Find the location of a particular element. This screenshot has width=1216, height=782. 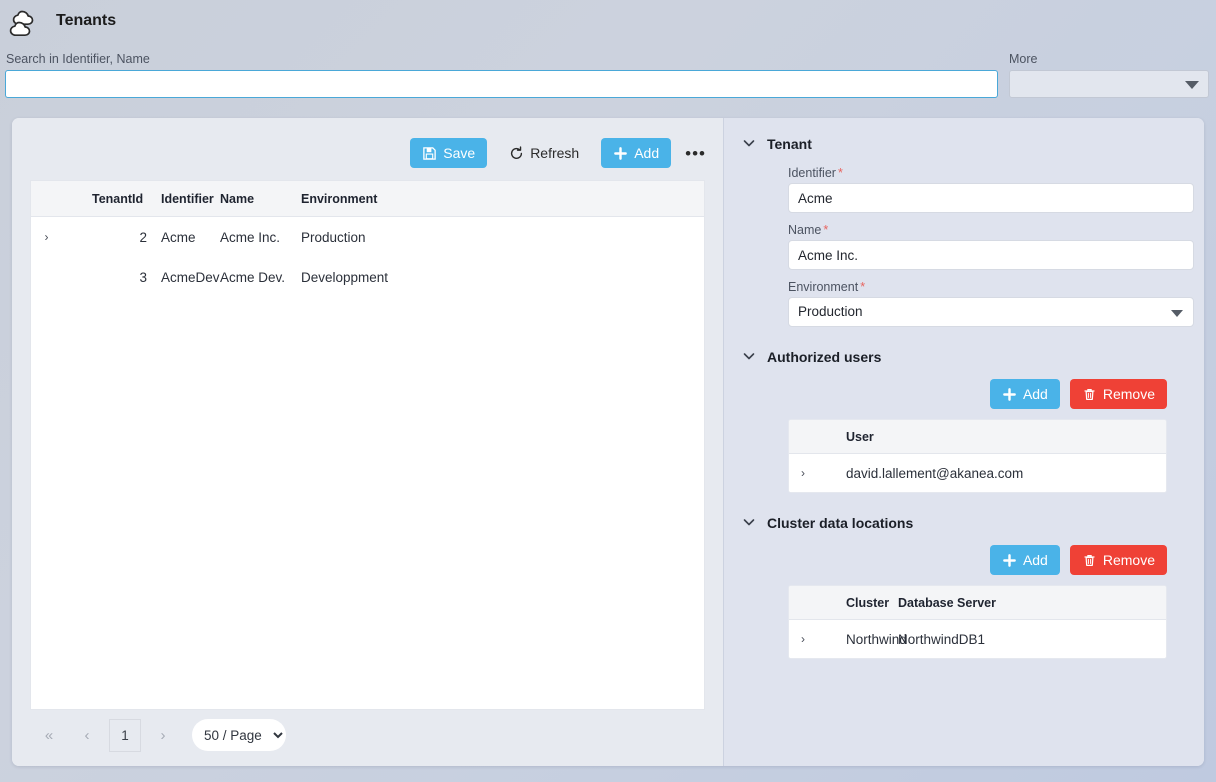

add-tenant-button: Add is located at coordinates (636, 153).